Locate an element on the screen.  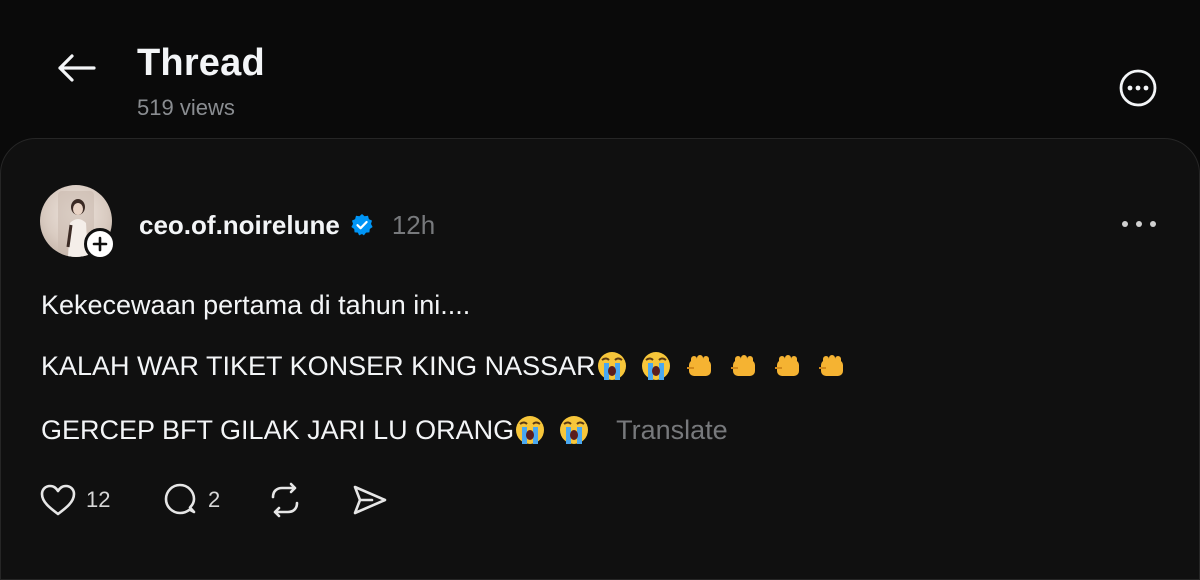
translate-link: Translate is located at coordinates (672, 430).